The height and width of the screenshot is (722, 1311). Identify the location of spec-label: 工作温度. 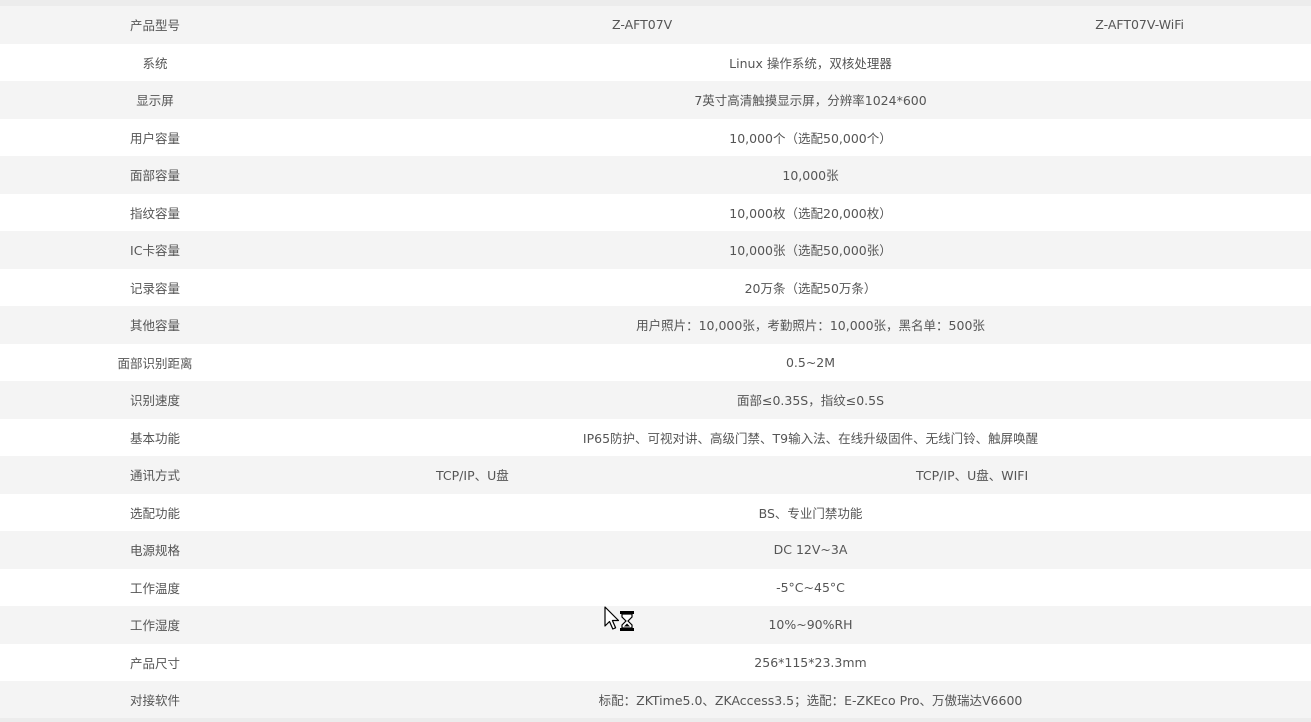
(155, 587).